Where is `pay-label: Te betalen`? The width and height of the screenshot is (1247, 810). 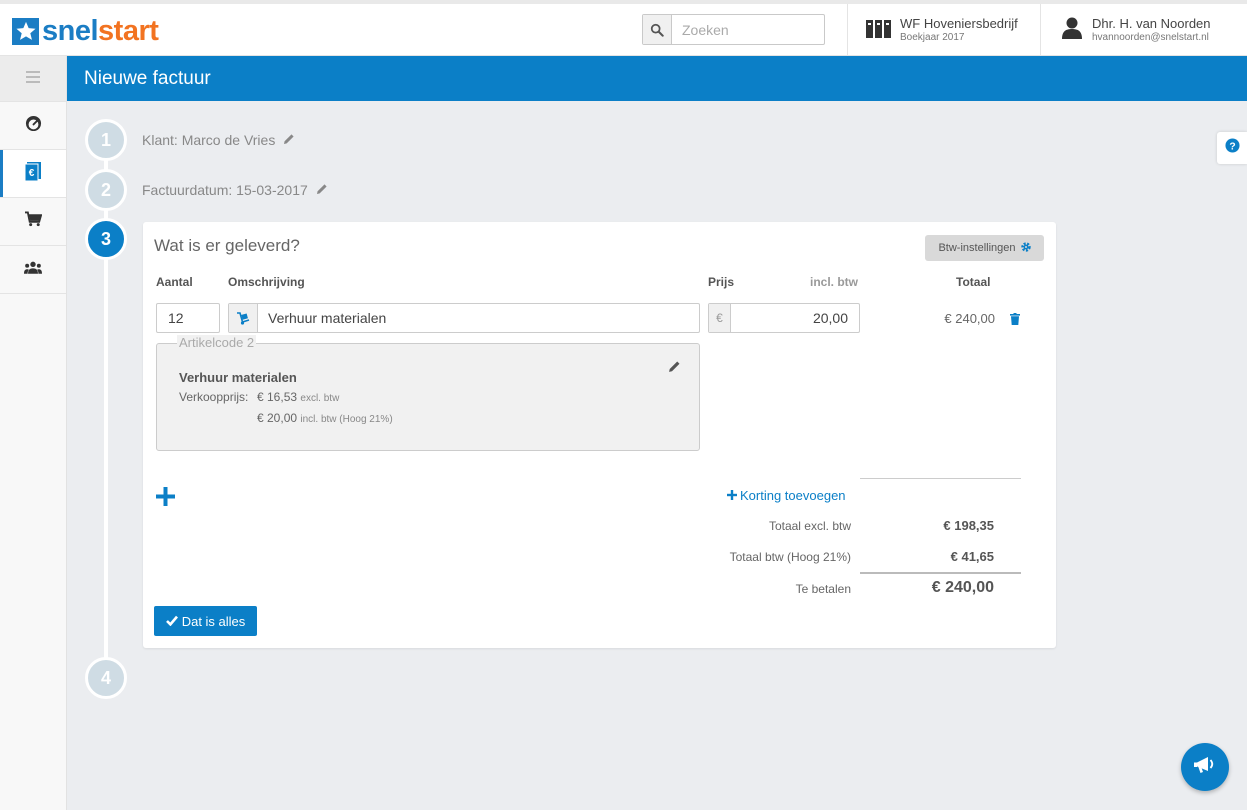 pay-label: Te betalen is located at coordinates (823, 589).